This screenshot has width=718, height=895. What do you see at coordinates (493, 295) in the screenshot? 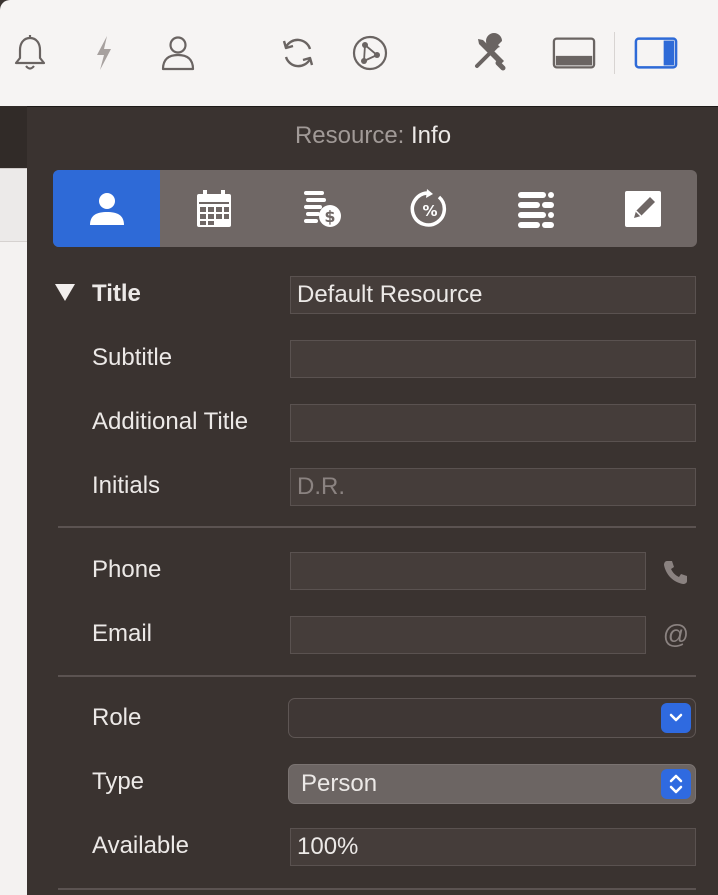
I see `title-field: Default Resource` at bounding box center [493, 295].